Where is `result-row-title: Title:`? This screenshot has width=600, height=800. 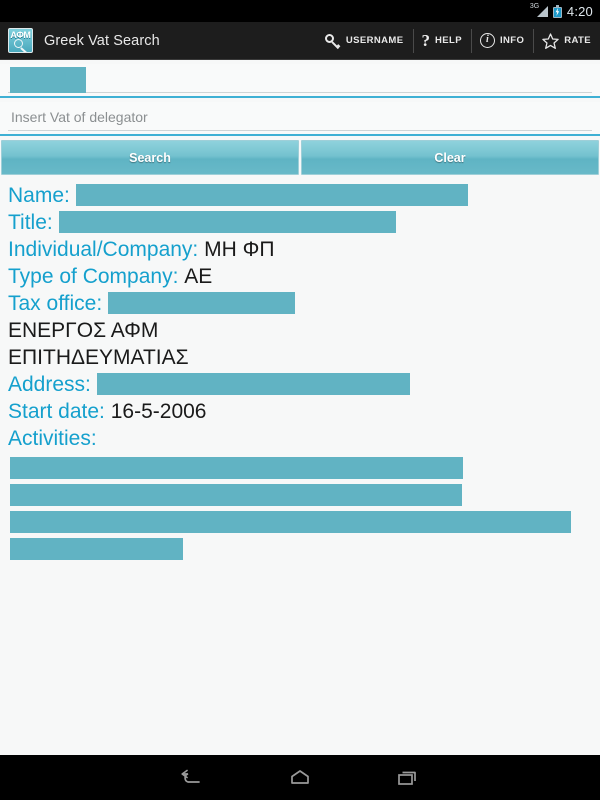 result-row-title: Title: is located at coordinates (304, 222).